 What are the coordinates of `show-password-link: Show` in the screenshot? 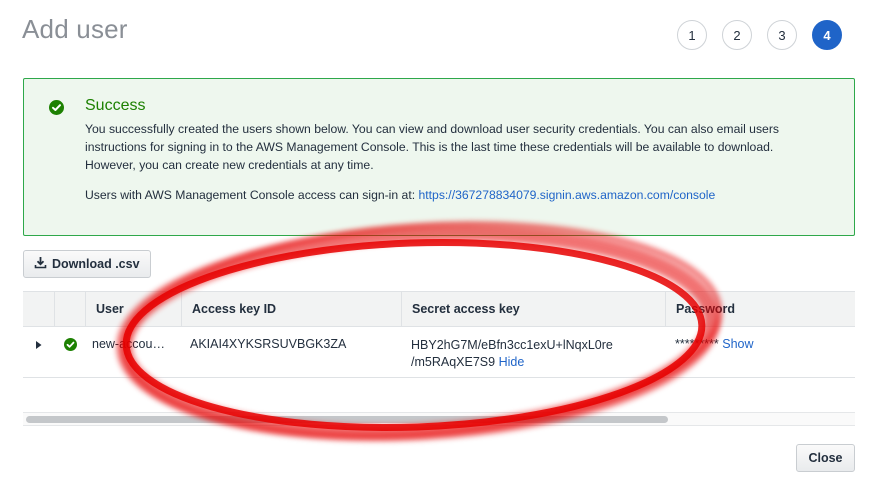 It's located at (737, 344).